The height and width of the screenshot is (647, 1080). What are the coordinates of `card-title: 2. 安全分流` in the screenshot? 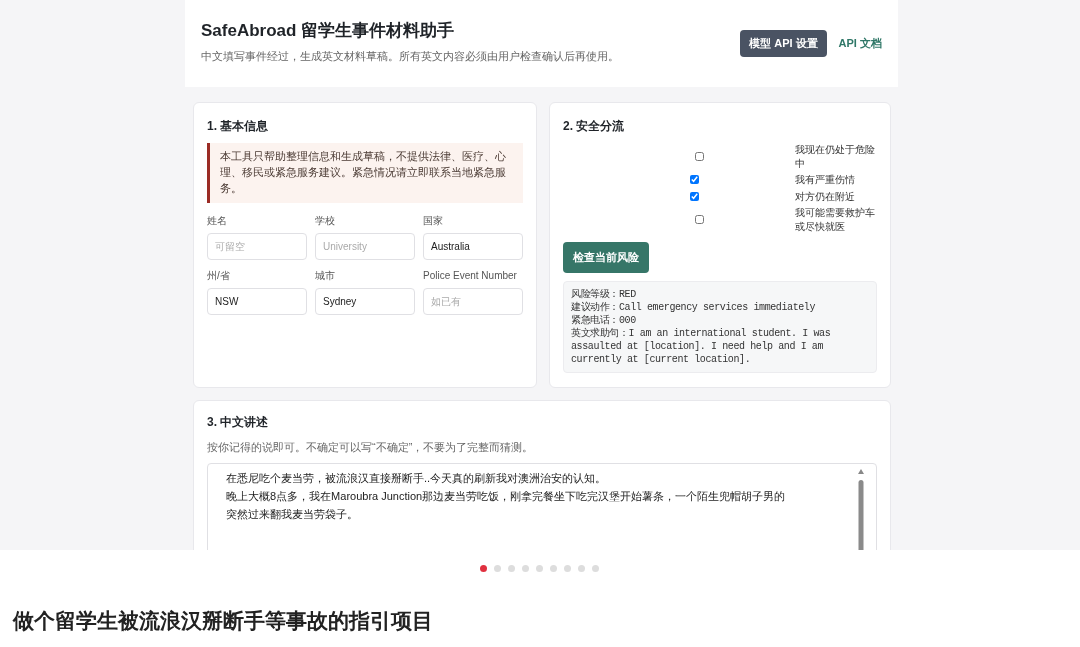 It's located at (594, 126).